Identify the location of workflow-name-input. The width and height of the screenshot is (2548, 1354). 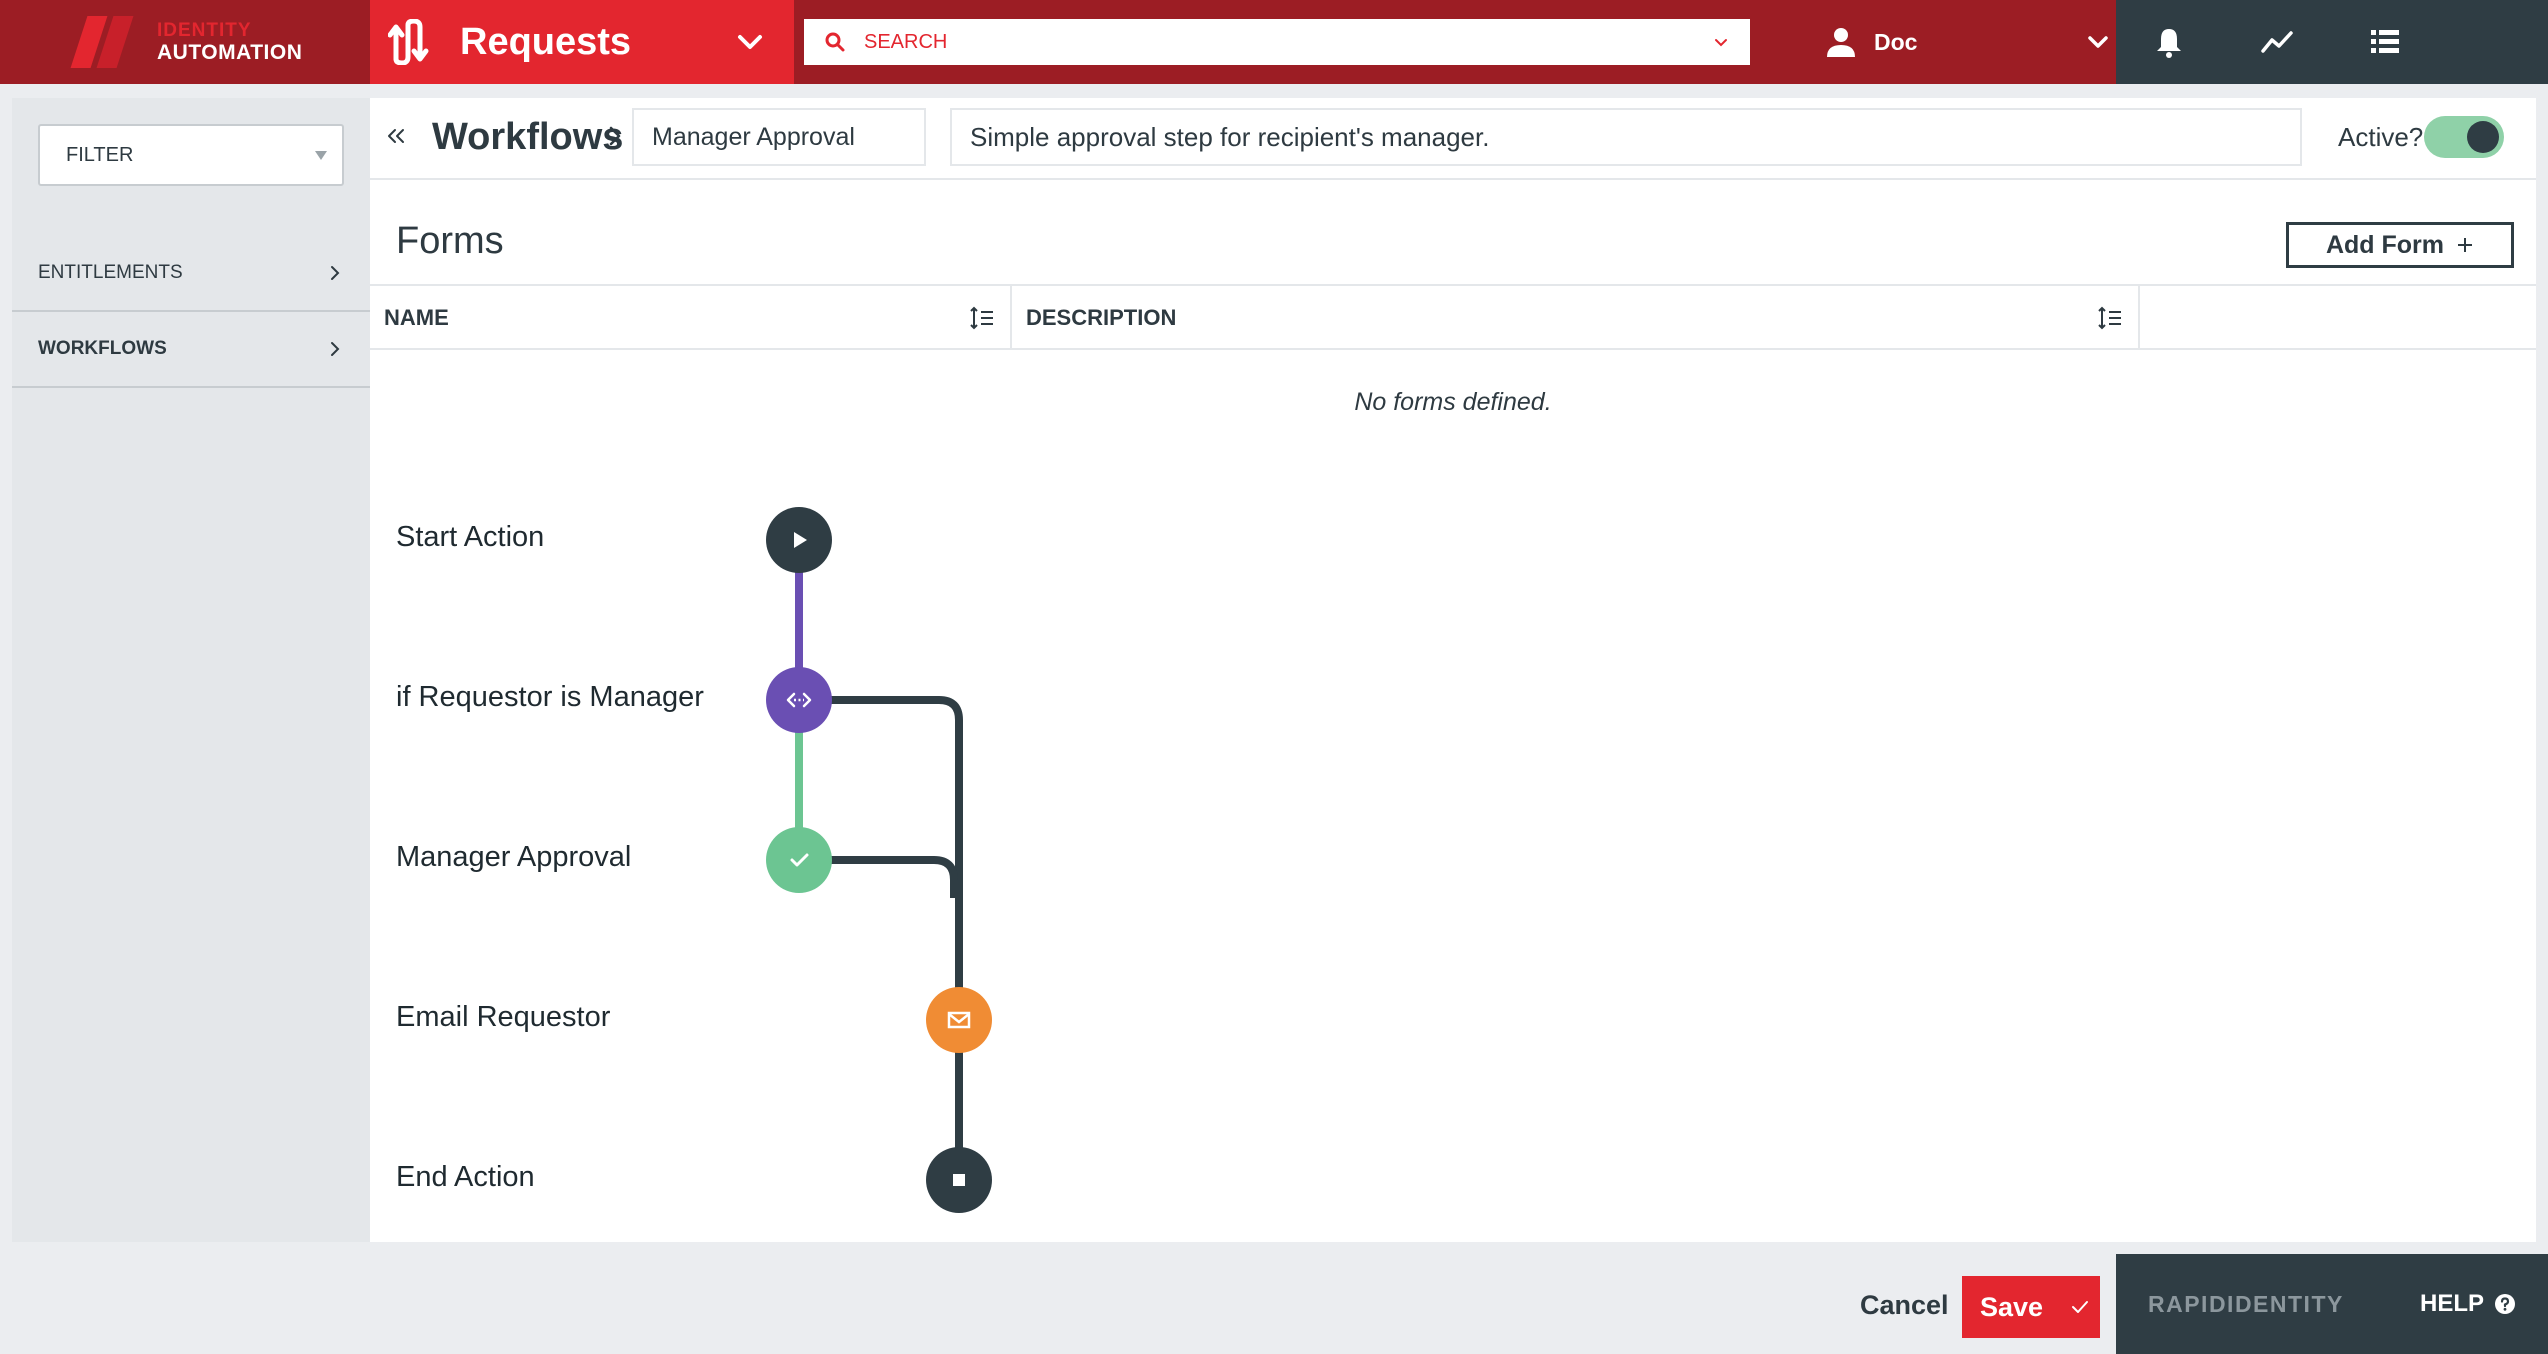
(779, 137).